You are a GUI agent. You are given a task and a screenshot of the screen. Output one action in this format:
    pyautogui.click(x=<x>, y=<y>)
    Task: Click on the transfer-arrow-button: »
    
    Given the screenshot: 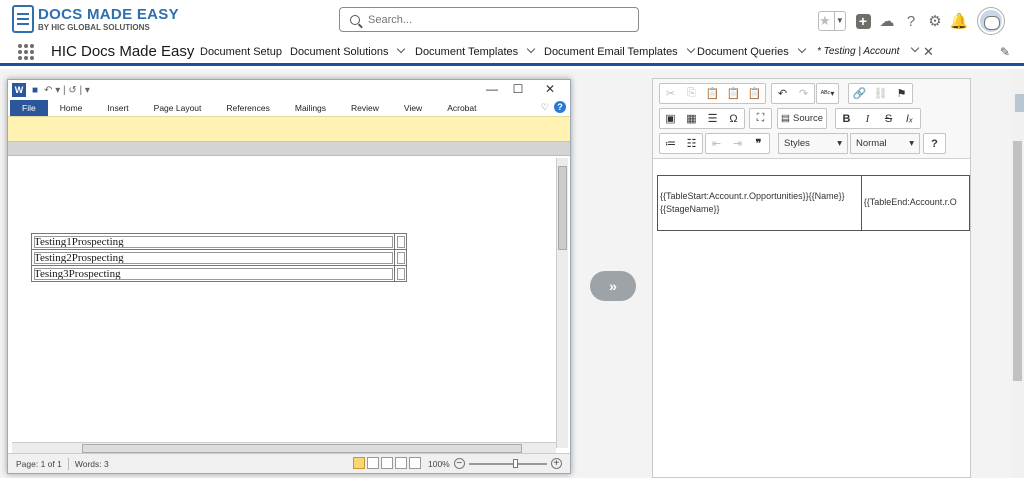 What is the action you would take?
    pyautogui.click(x=613, y=286)
    